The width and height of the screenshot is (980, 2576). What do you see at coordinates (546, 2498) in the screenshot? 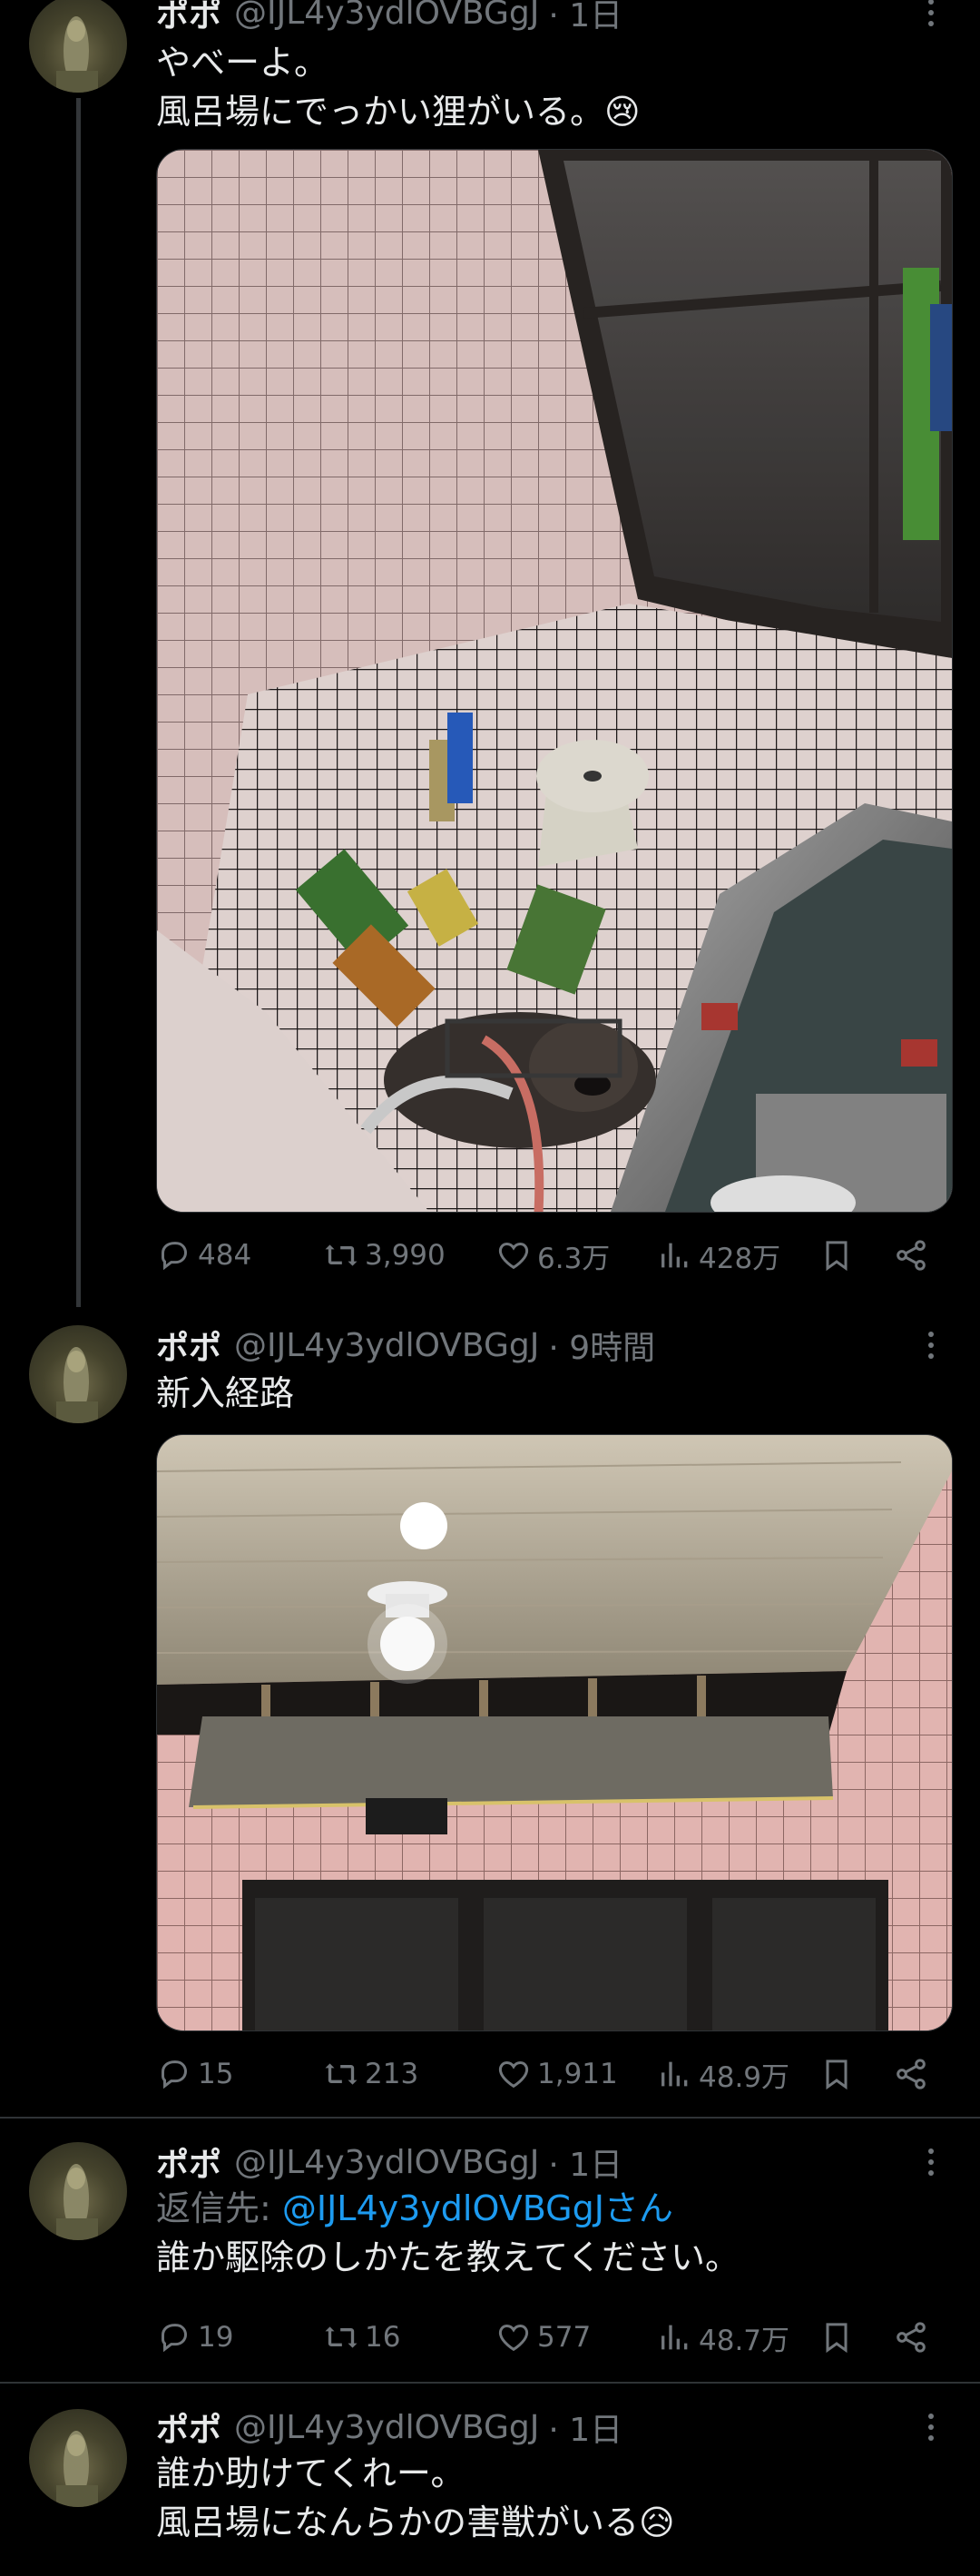
I see `tweet-text: 誰か助けてくれー。 風呂場になんらかの害獣がいる😥` at bounding box center [546, 2498].